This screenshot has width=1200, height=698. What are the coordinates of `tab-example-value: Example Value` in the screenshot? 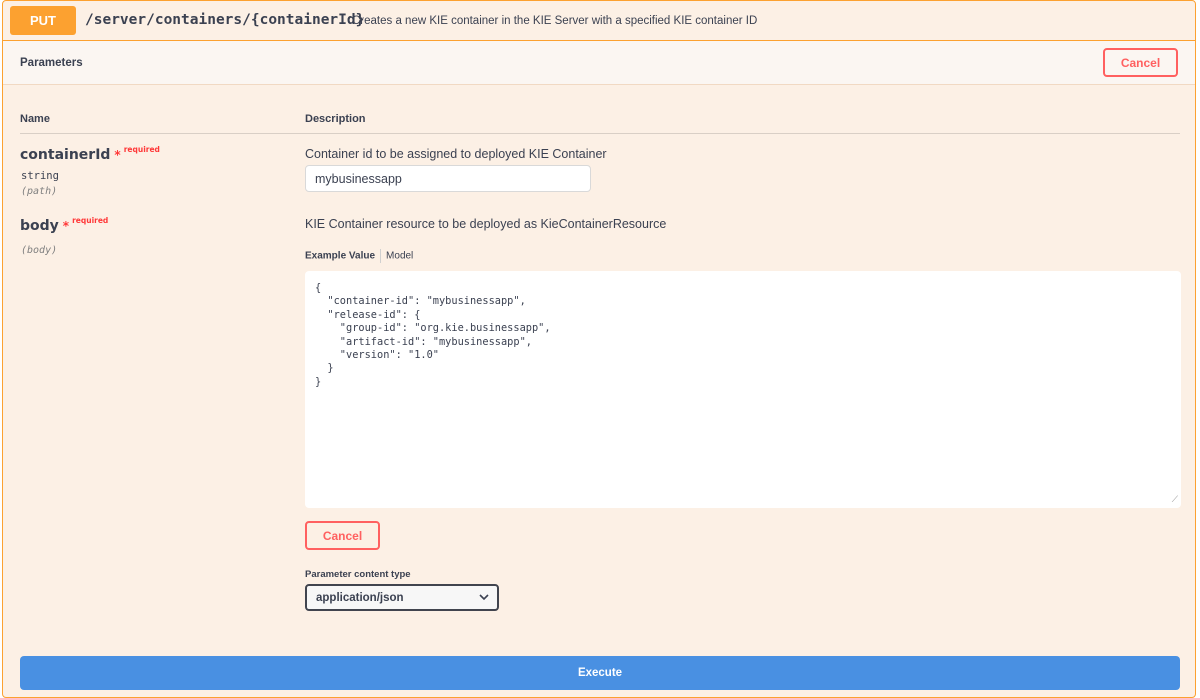 It's located at (340, 256).